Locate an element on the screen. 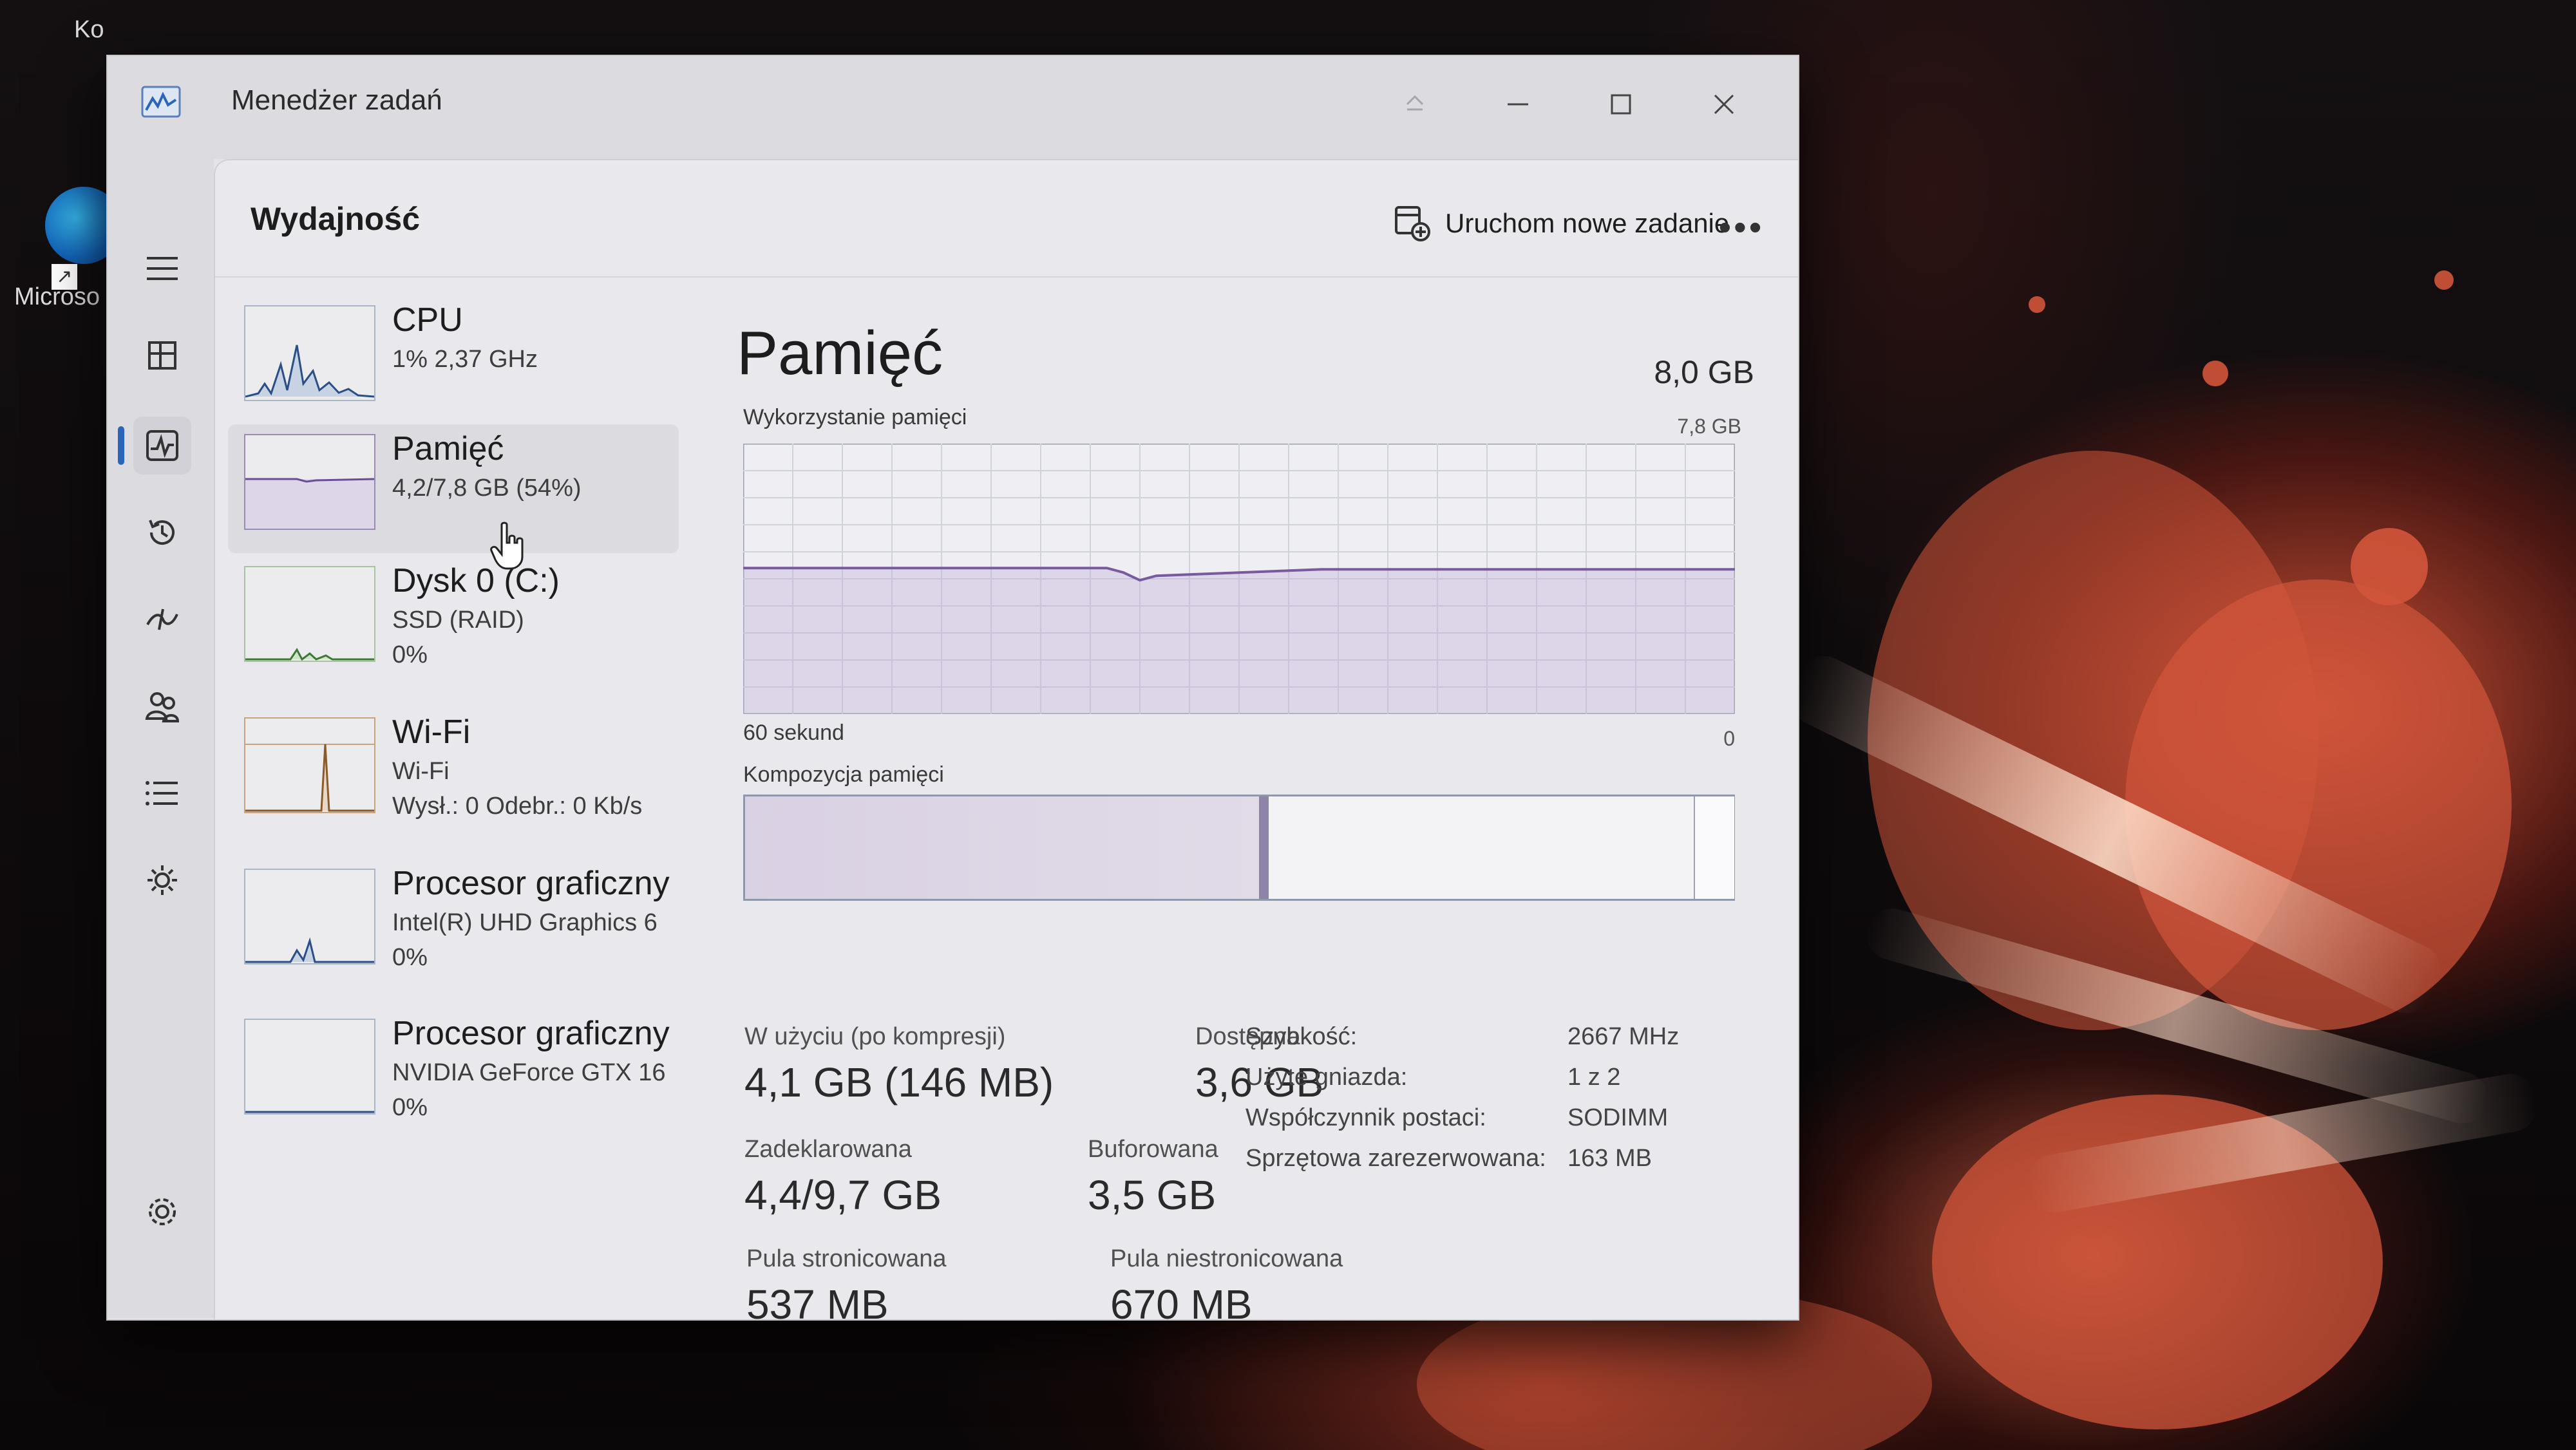 The height and width of the screenshot is (1450, 2576). nav-processes is located at coordinates (162, 355).